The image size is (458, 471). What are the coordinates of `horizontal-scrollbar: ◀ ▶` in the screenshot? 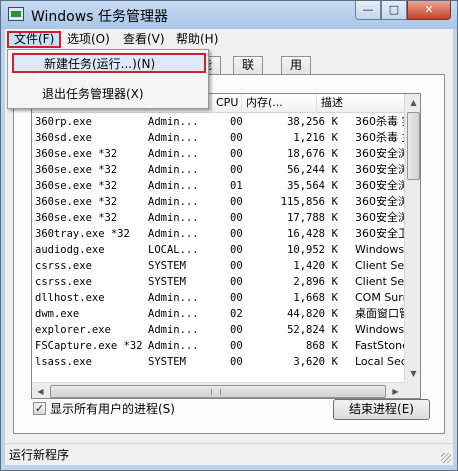 It's located at (218, 390).